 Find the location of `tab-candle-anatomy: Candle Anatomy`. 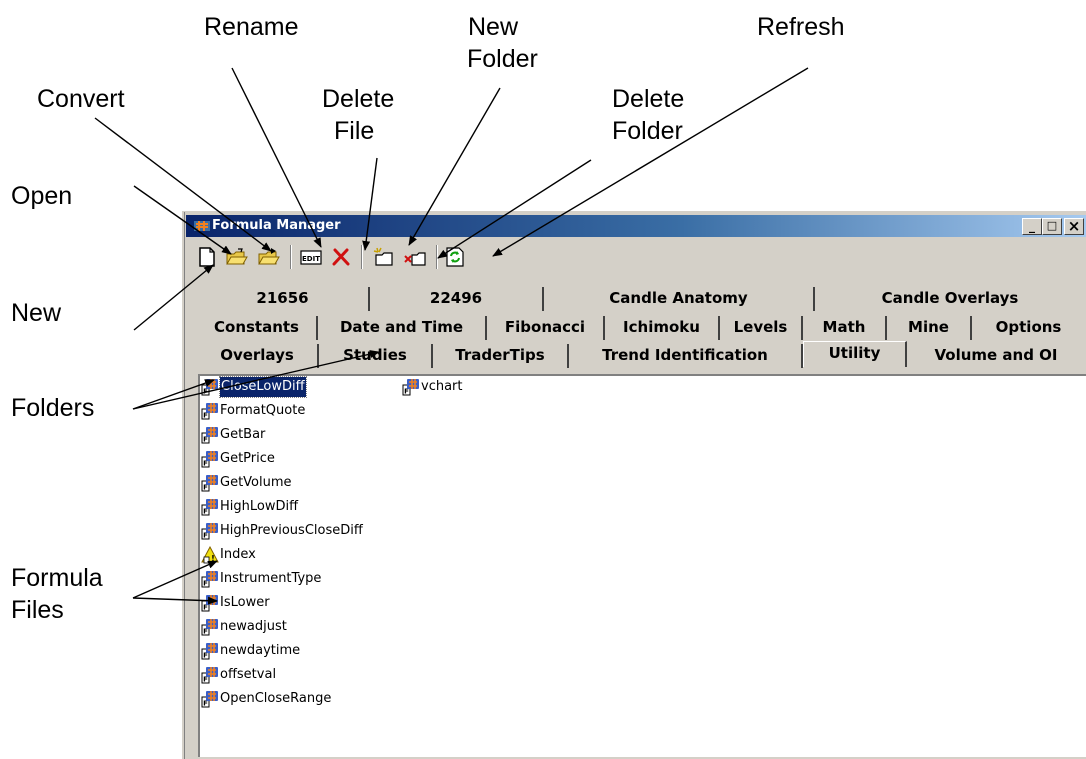

tab-candle-anatomy: Candle Anatomy is located at coordinates (679, 299).